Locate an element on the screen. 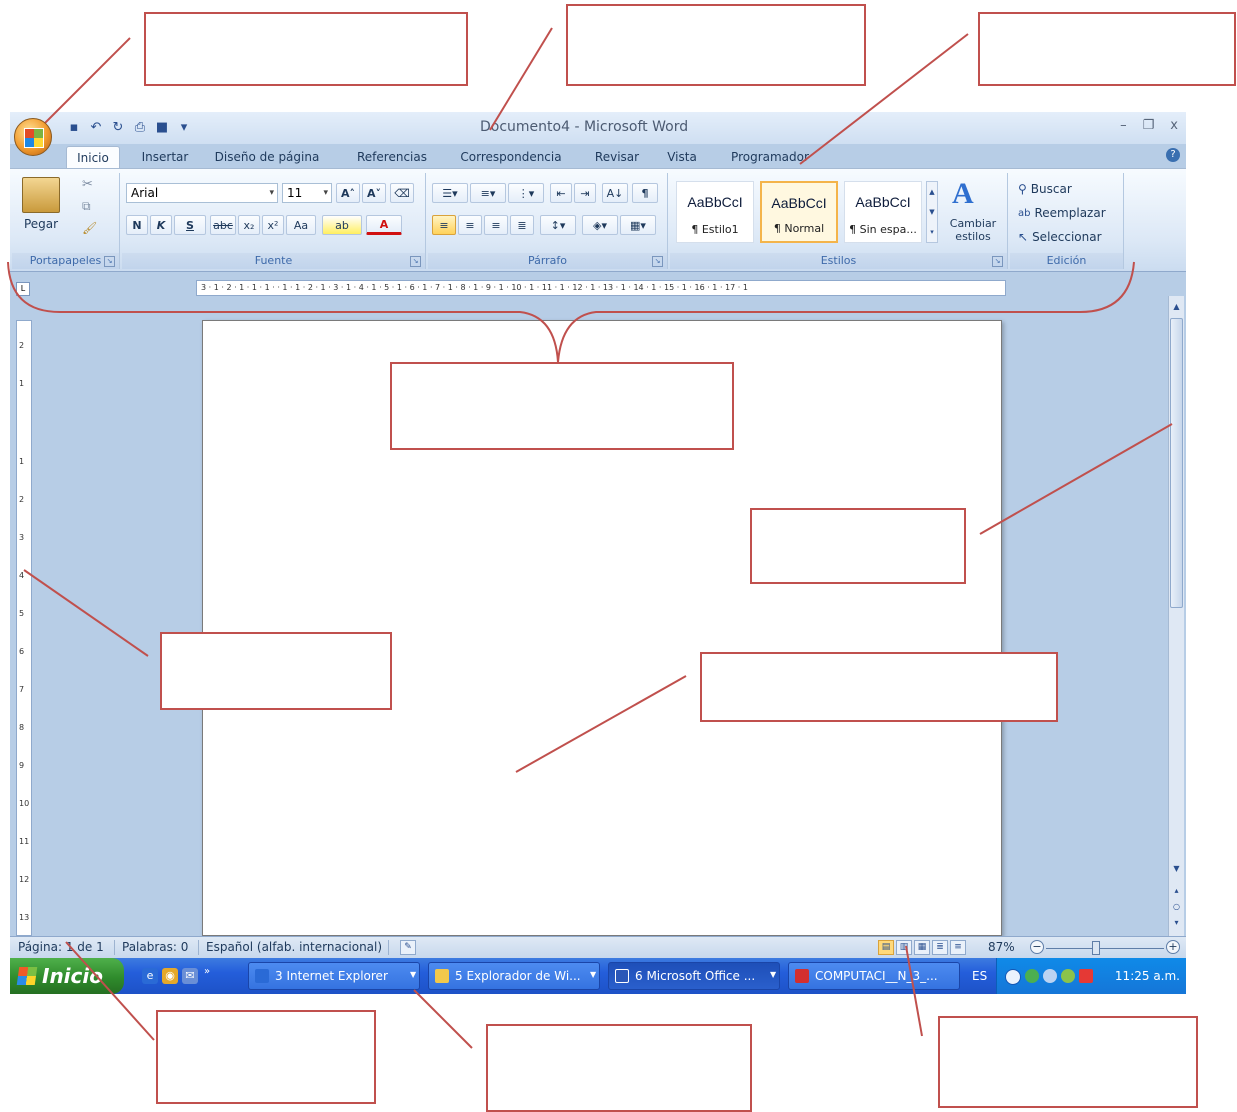 The height and width of the screenshot is (1112, 1237). next-page-icon: ▾ is located at coordinates (1176, 923).